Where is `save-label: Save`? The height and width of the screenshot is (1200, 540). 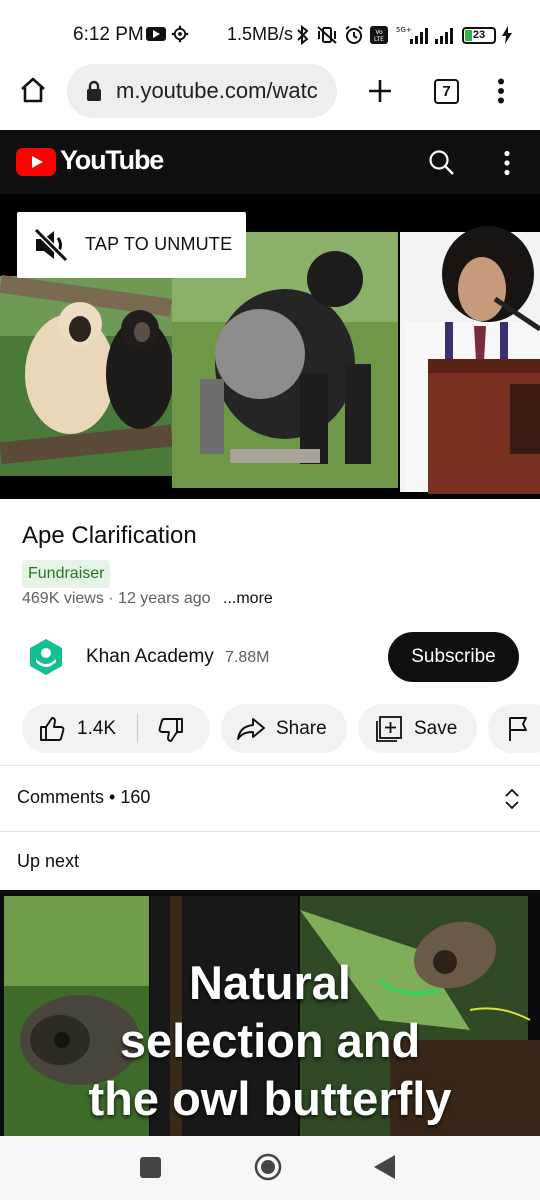 save-label: Save is located at coordinates (435, 729).